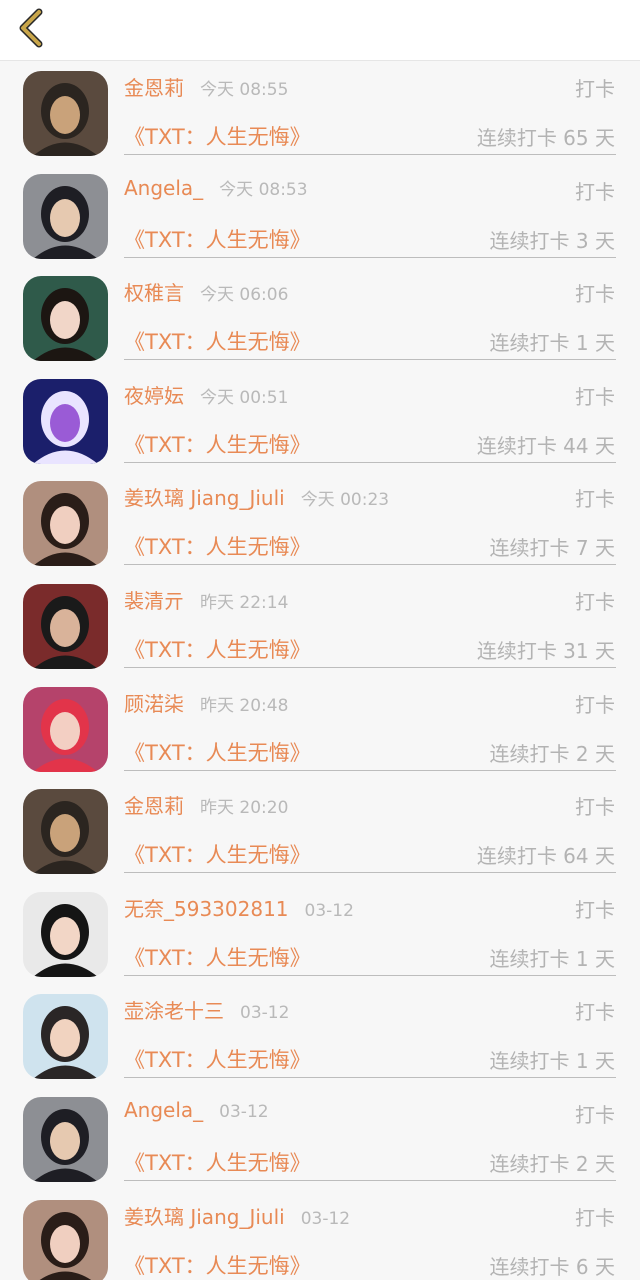 Image resolution: width=640 pixels, height=1280 pixels. I want to click on user-name: 夜婷妘 今天 00:51, so click(206, 394).